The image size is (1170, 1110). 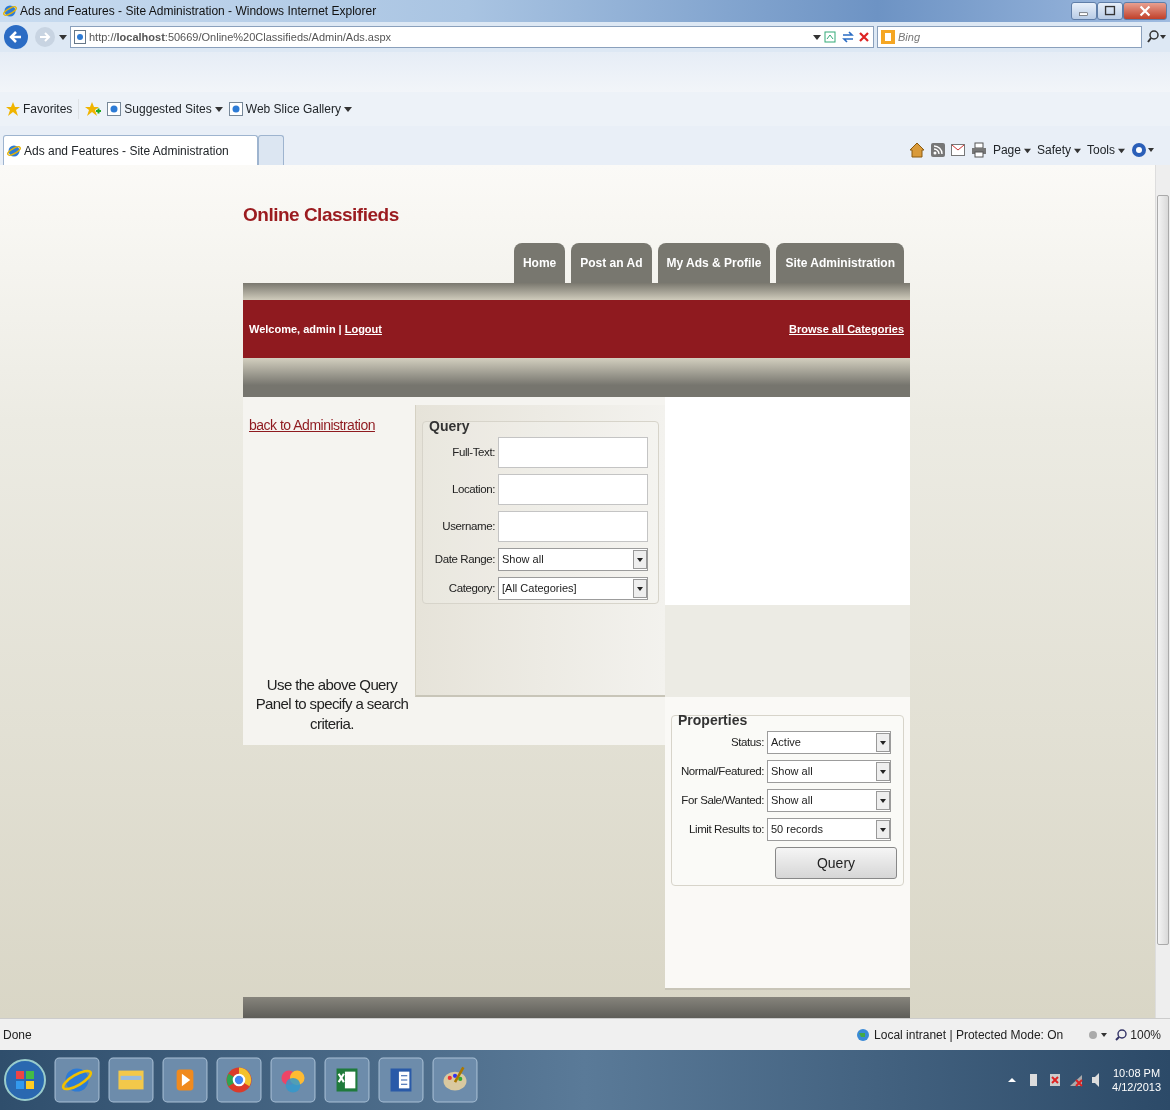 I want to click on dropdown-field: 50 records, so click(x=829, y=829).